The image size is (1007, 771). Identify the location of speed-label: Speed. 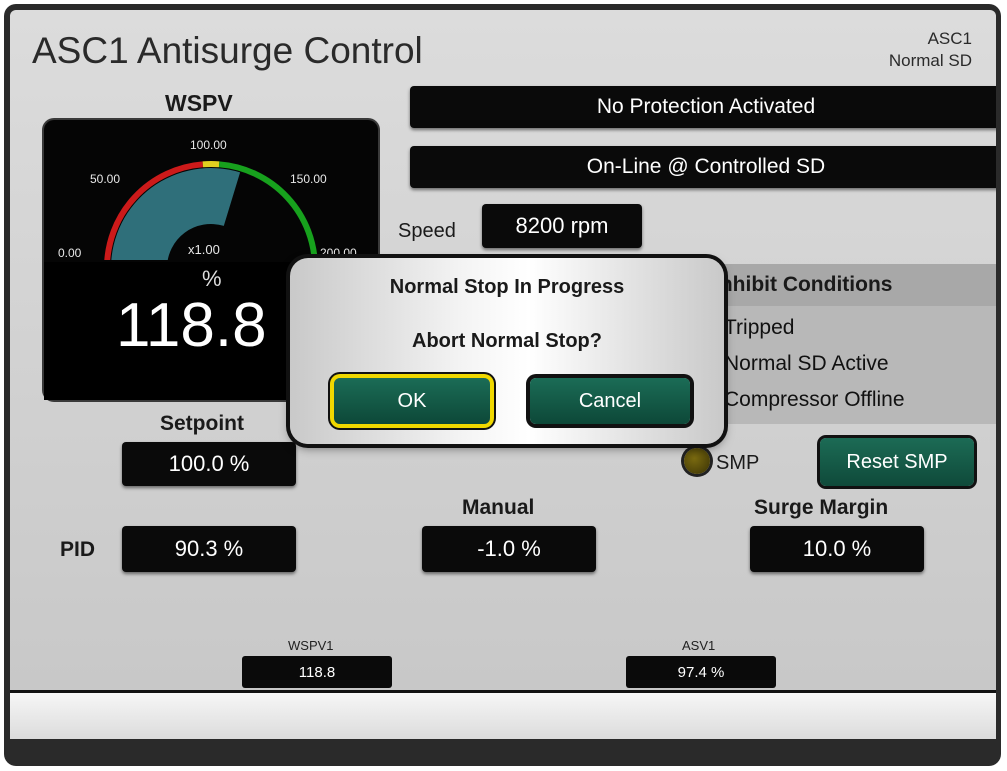
(427, 231).